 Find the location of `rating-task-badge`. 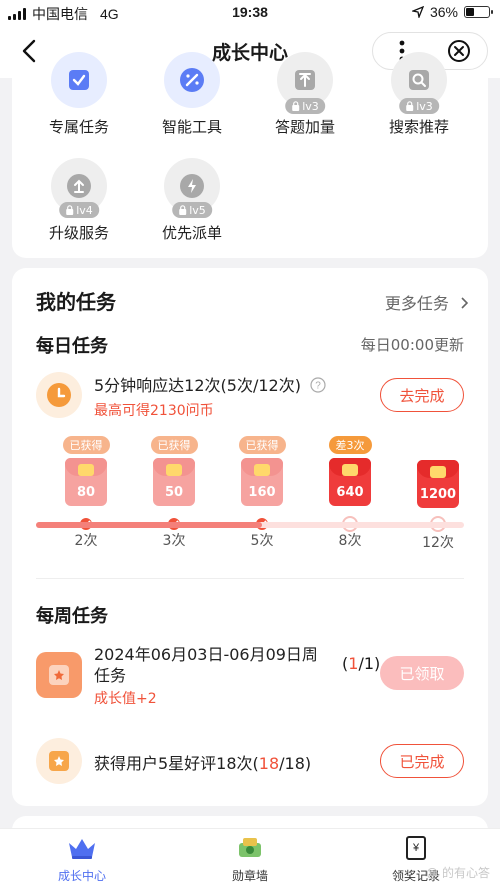

rating-task-badge is located at coordinates (59, 761).